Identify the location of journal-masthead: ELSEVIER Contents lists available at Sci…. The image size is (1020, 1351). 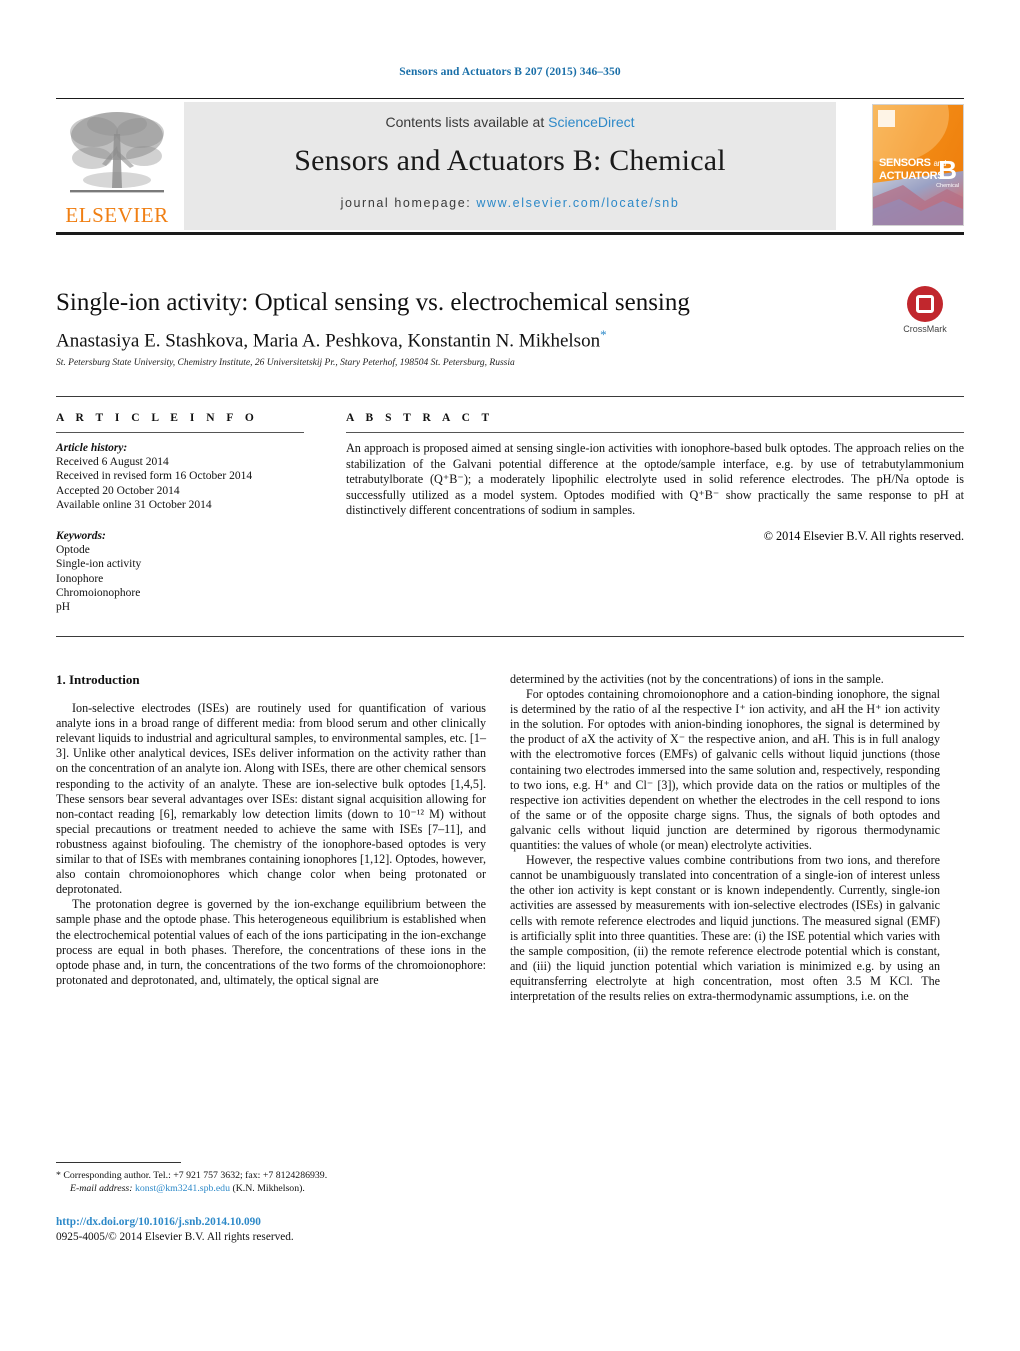
(510, 165).